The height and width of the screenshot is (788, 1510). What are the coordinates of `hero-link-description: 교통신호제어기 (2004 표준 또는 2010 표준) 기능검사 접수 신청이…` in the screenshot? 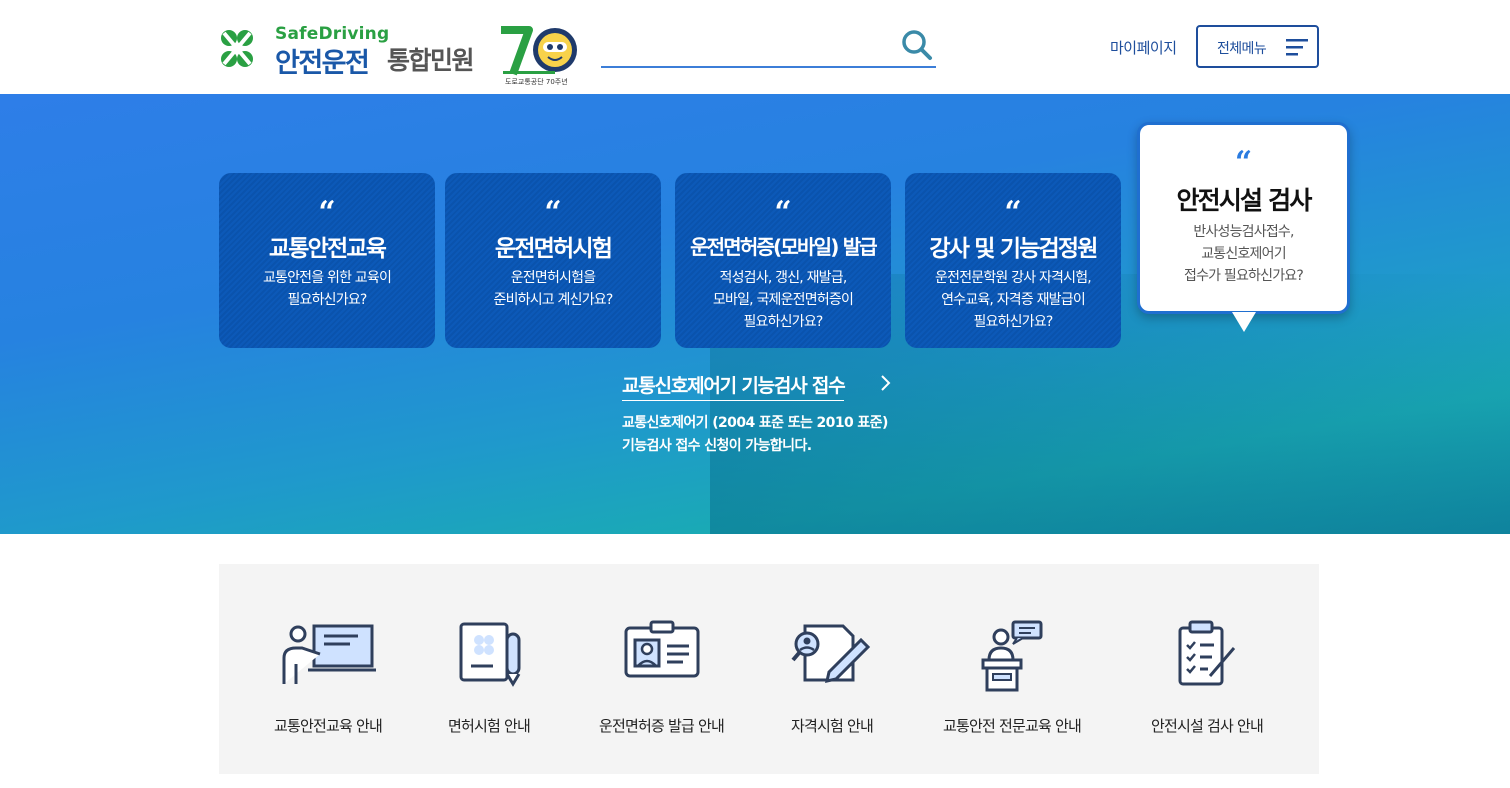 It's located at (755, 434).